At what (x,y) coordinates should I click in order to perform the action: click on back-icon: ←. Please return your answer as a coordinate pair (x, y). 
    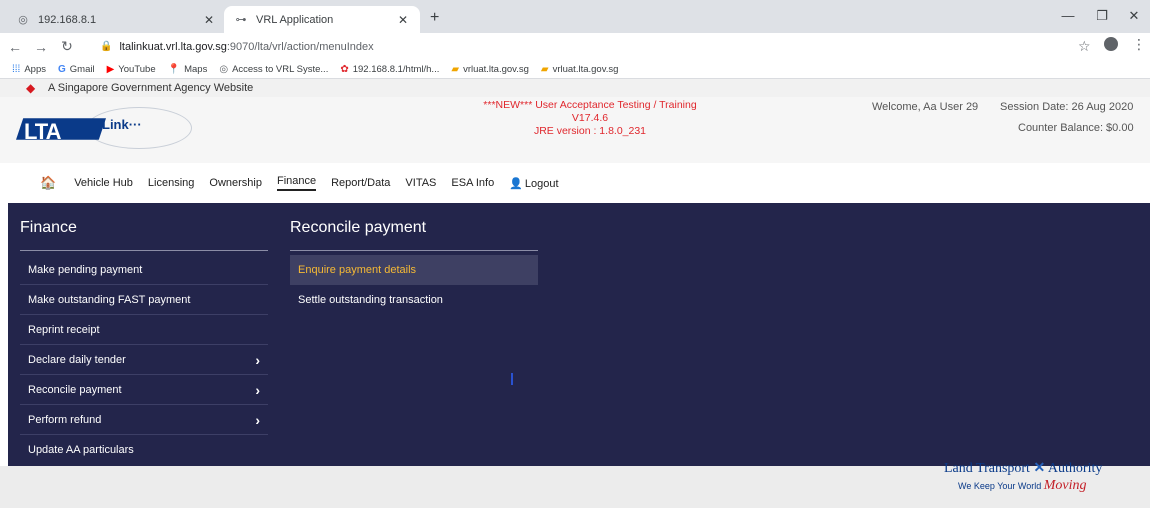
    Looking at the image, I should click on (15, 47).